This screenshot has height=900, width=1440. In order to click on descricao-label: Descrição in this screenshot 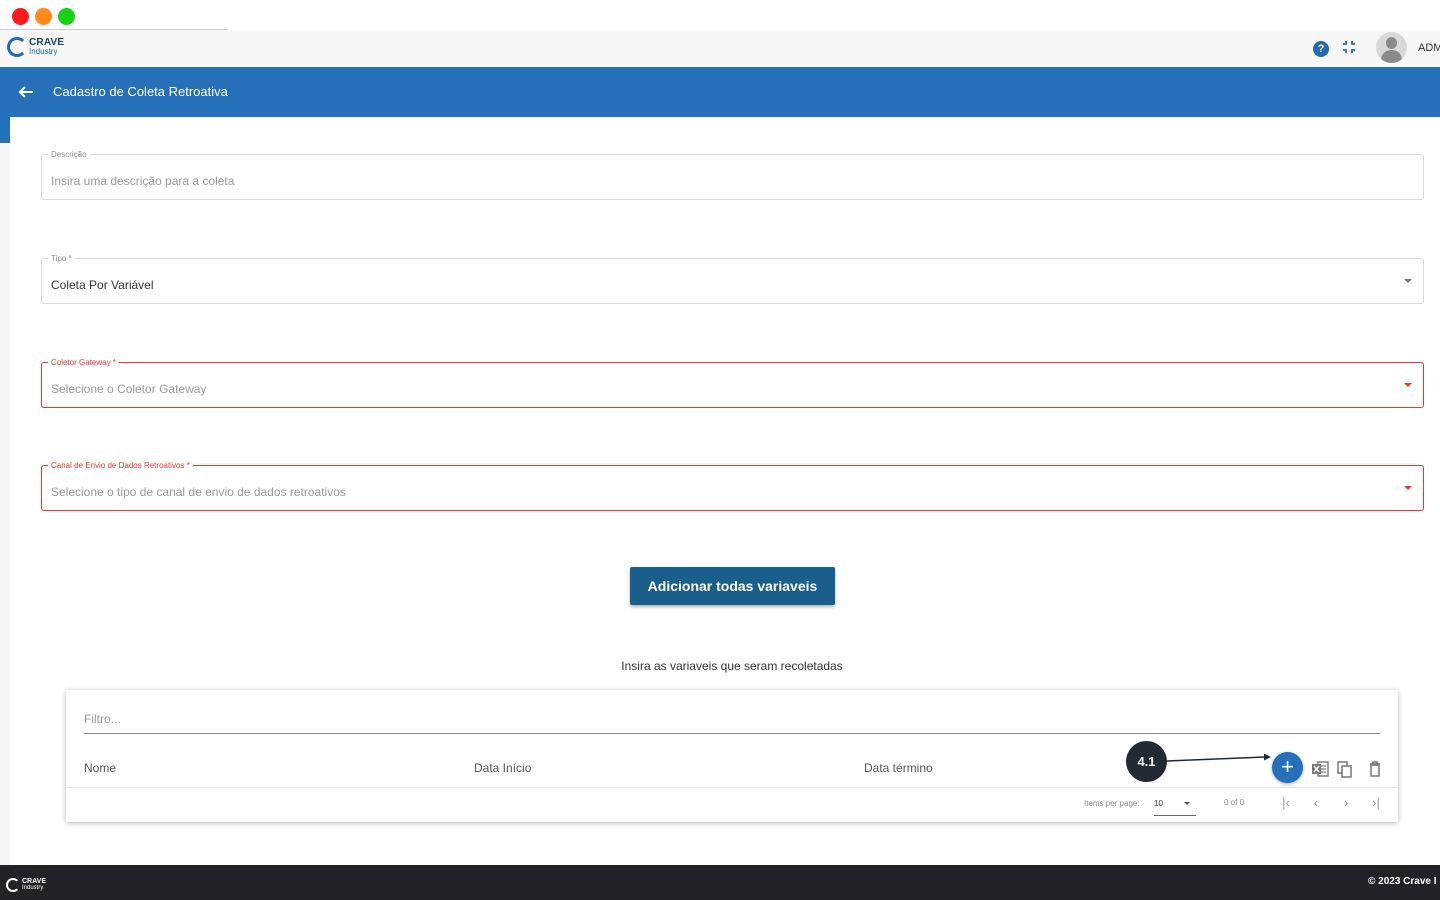, I will do `click(69, 155)`.